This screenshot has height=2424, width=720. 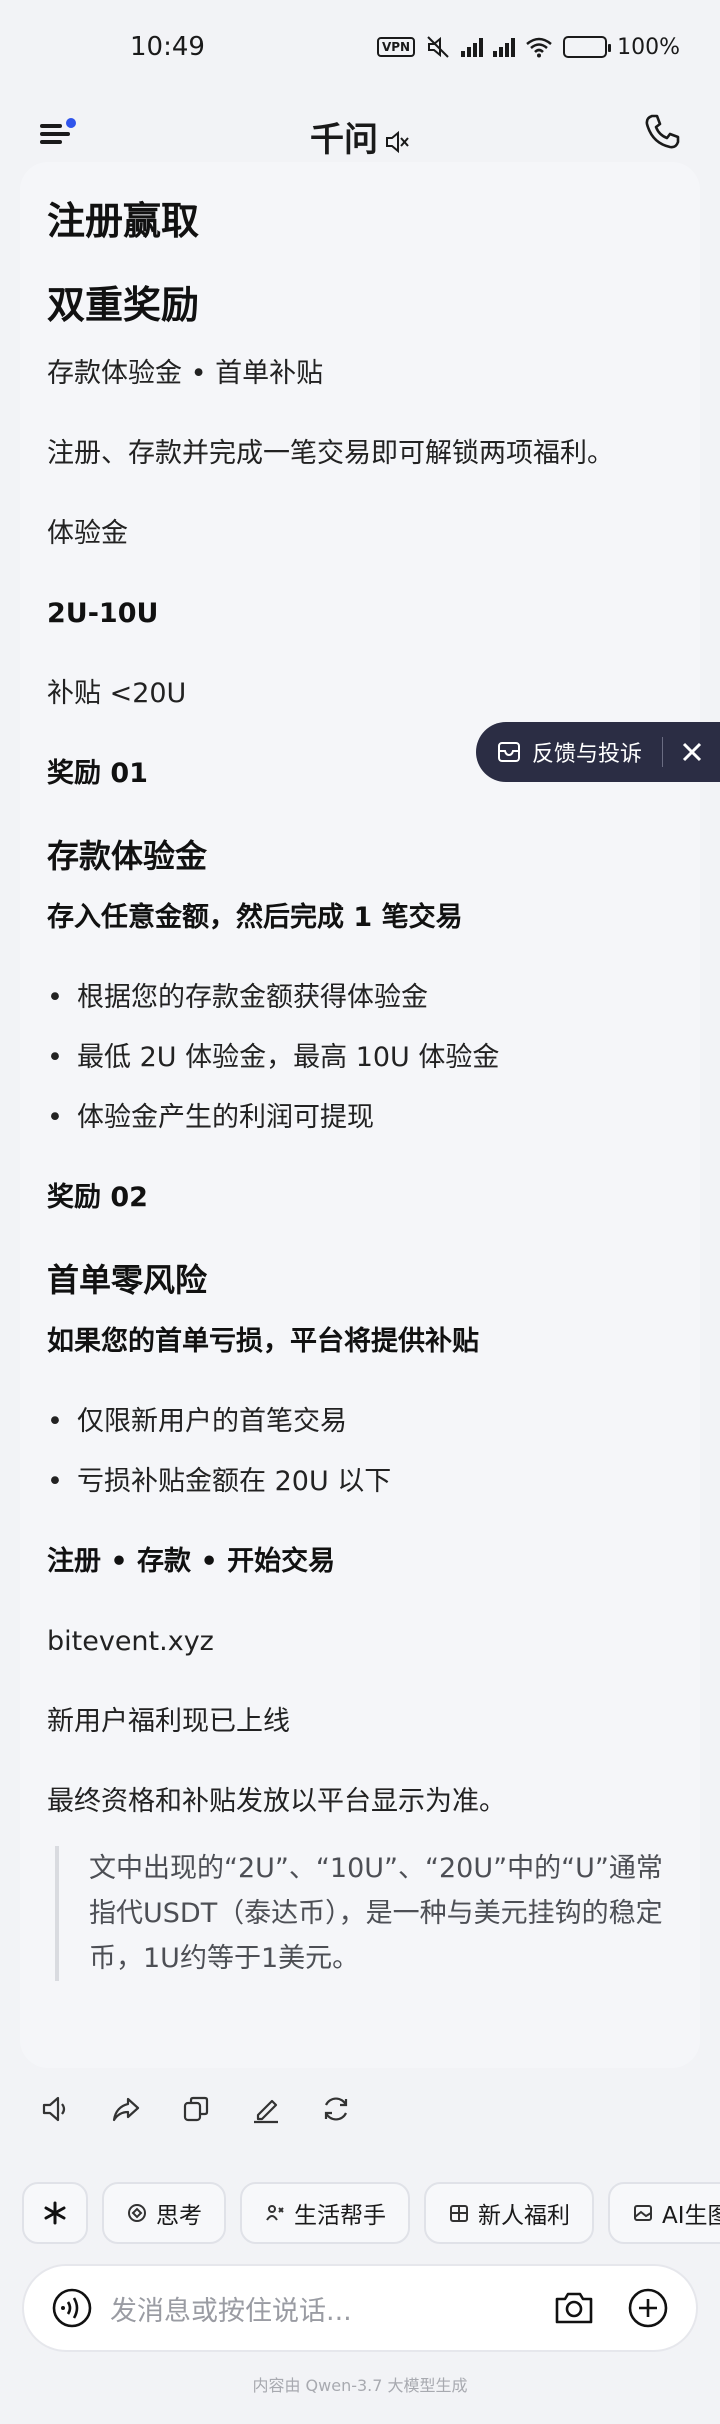 I want to click on chip-think: 思考, so click(x=164, y=2213).